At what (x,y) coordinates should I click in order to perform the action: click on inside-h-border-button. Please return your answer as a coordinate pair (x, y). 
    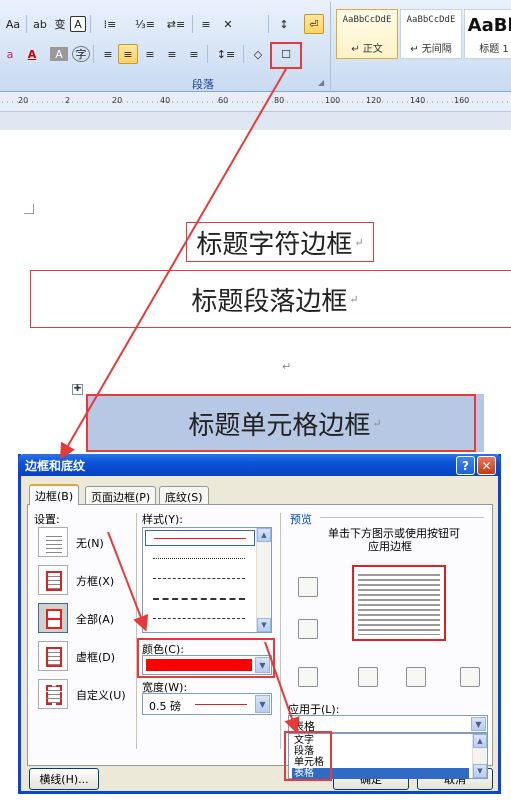
    Looking at the image, I should click on (308, 629).